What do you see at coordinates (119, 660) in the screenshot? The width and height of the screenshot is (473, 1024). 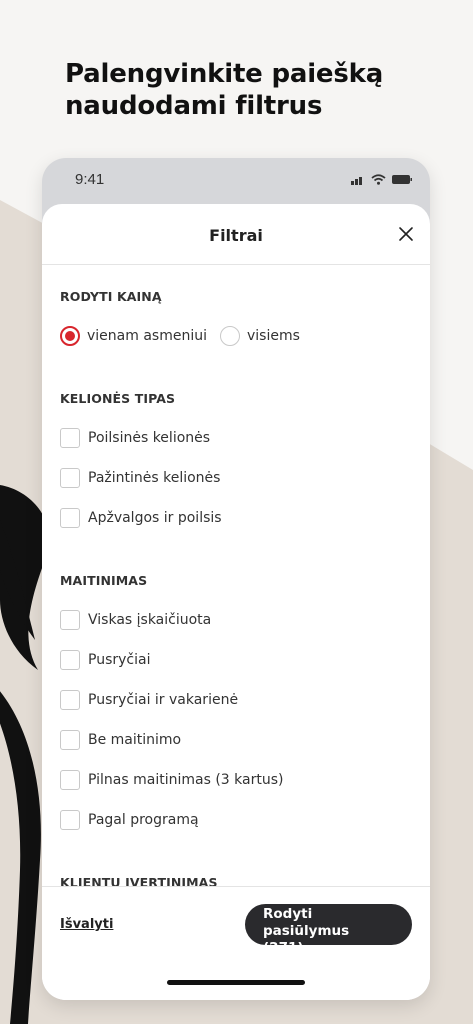 I see `checkbox-label: Pusryčiai` at bounding box center [119, 660].